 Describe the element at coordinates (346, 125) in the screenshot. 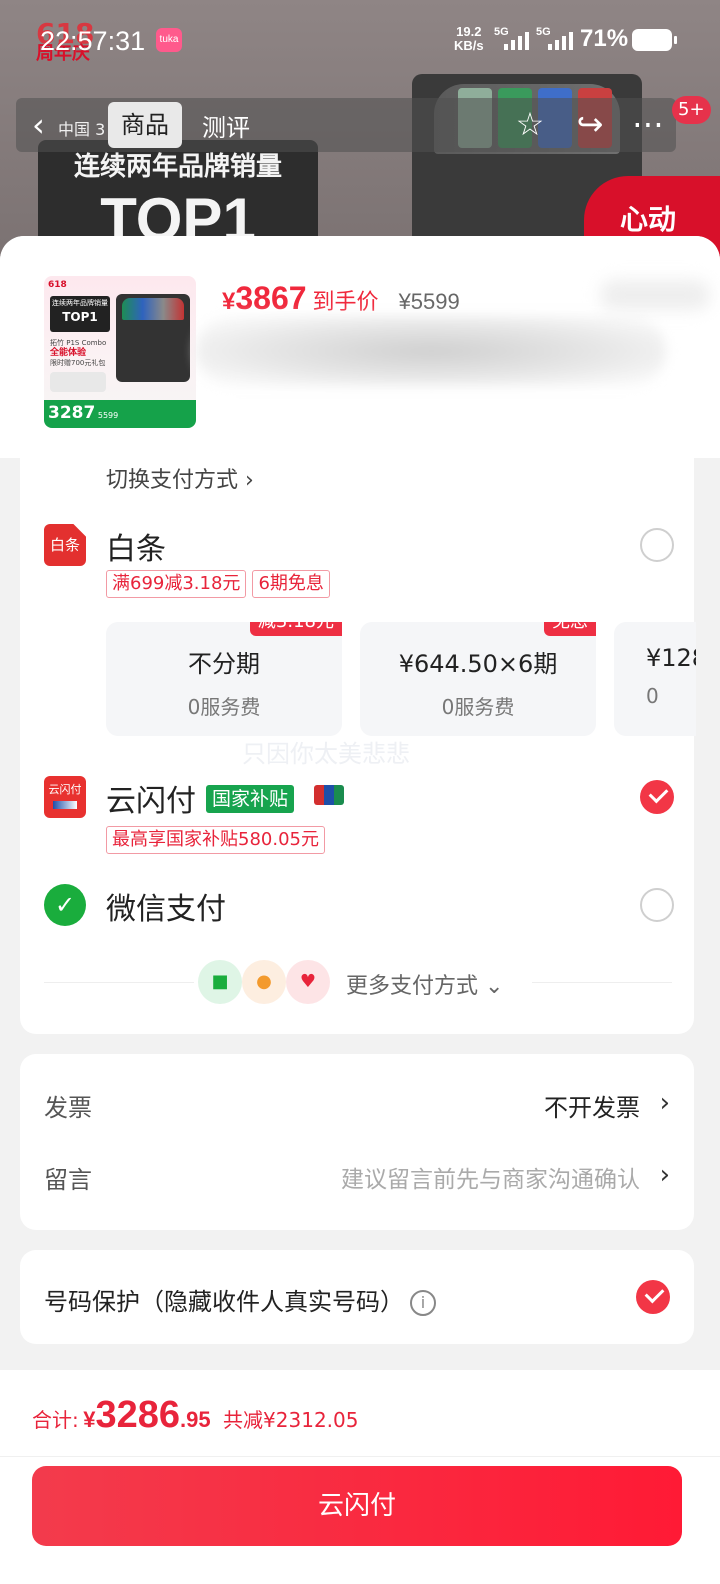

I see `product-navbar: ‹ 中国 3 商品 测评 ☆ ↪ ⋯` at that location.